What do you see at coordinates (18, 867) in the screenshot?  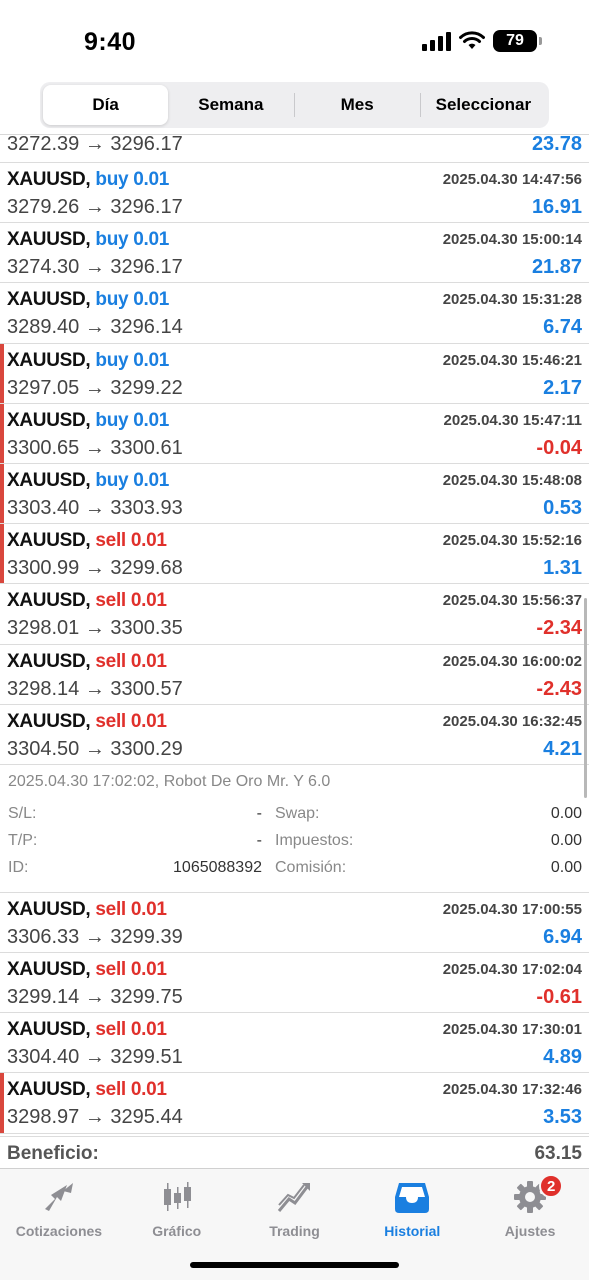 I see `id-label: ID:` at bounding box center [18, 867].